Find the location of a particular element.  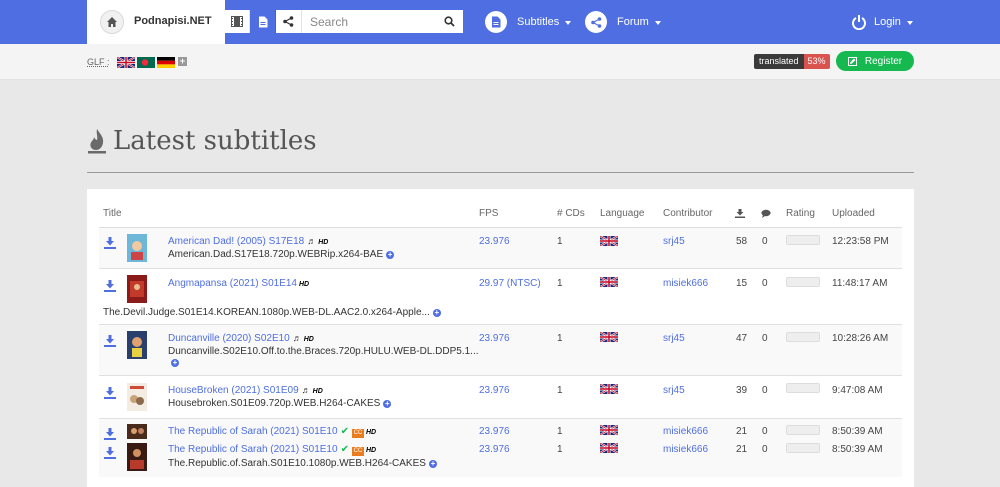

column-header-comments-icon is located at coordinates (766, 213).